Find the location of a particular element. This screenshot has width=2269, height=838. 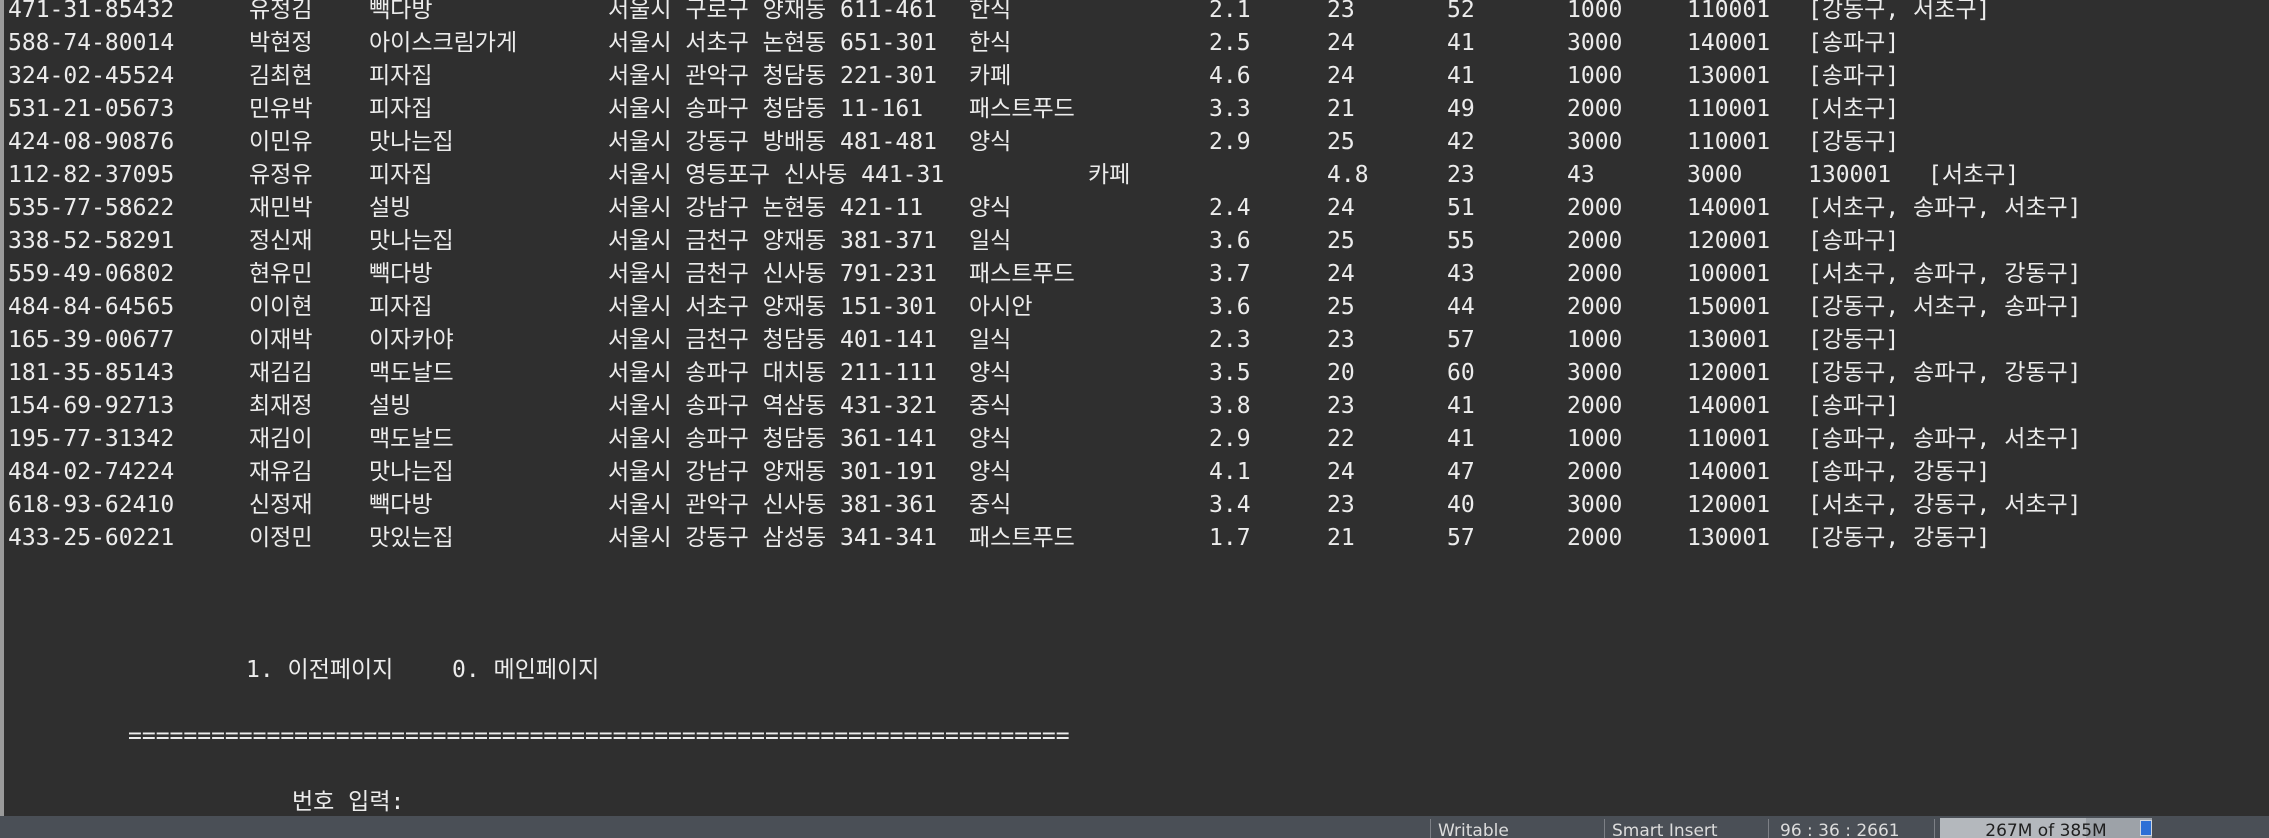

cell-rating: 4.6 is located at coordinates (1230, 76).